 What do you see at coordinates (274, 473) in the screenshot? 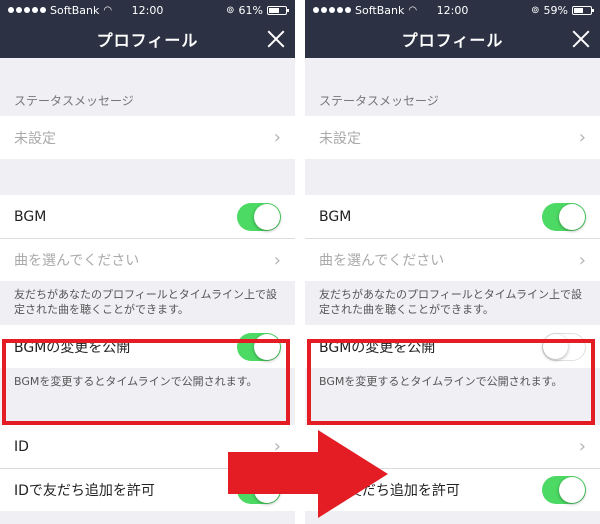
I see `arrow-body` at bounding box center [274, 473].